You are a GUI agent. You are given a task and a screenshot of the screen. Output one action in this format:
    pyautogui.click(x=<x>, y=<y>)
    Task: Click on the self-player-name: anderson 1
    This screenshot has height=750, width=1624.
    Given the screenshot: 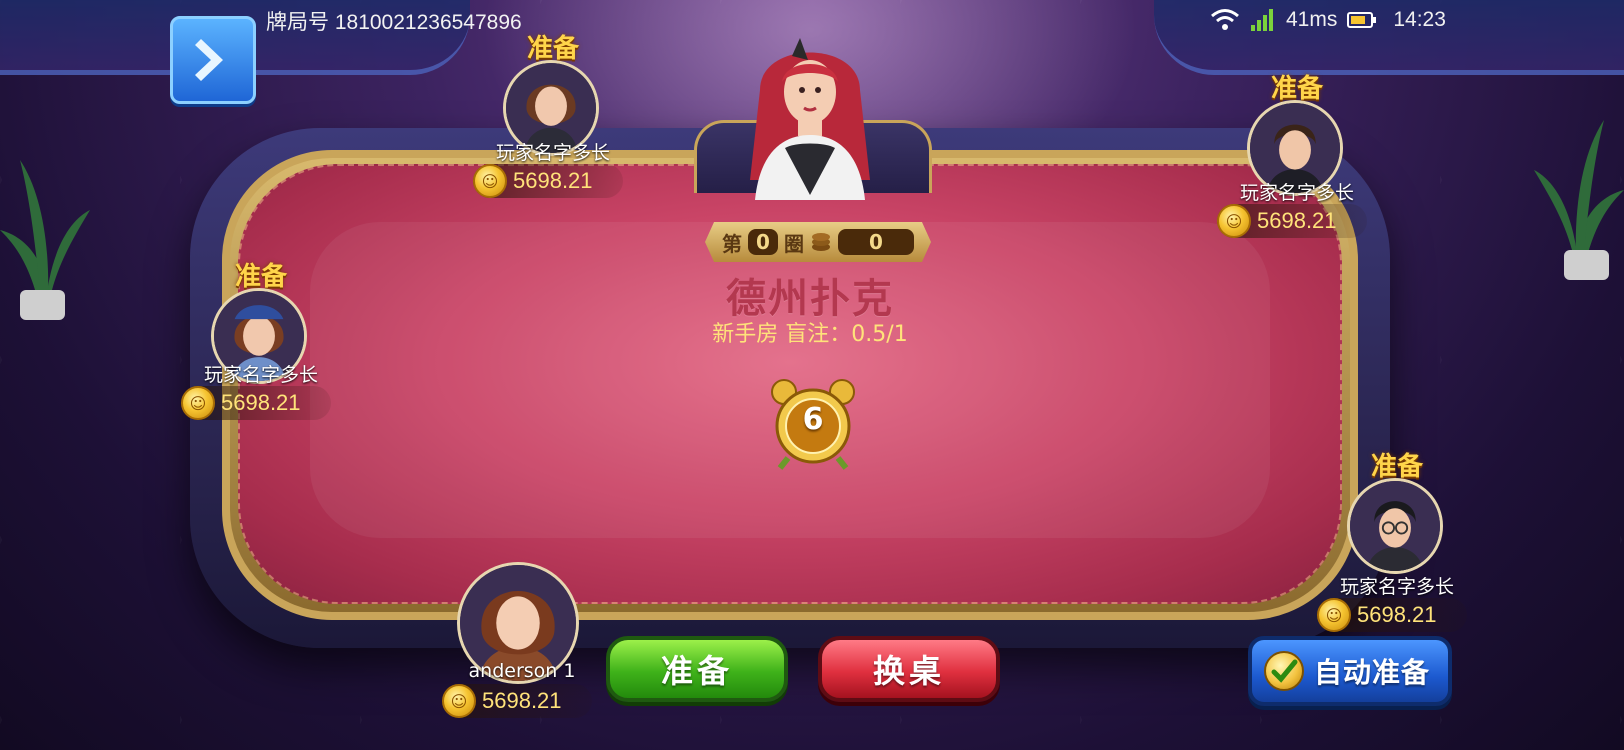 What is the action you would take?
    pyautogui.click(x=522, y=671)
    